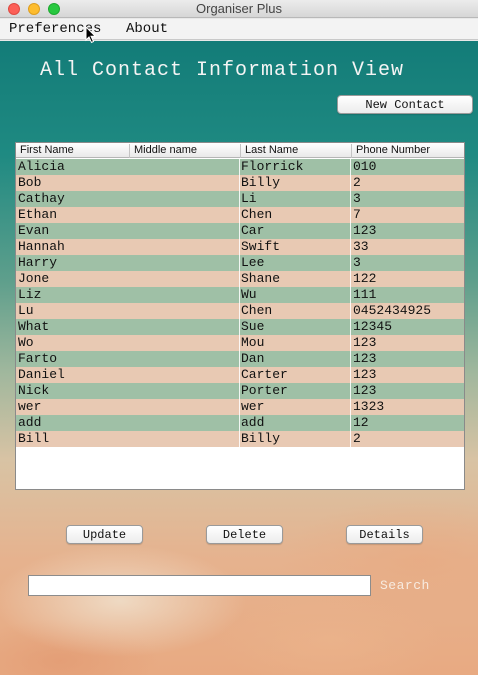  What do you see at coordinates (34, 326) in the screenshot?
I see `cell-first-name: What` at bounding box center [34, 326].